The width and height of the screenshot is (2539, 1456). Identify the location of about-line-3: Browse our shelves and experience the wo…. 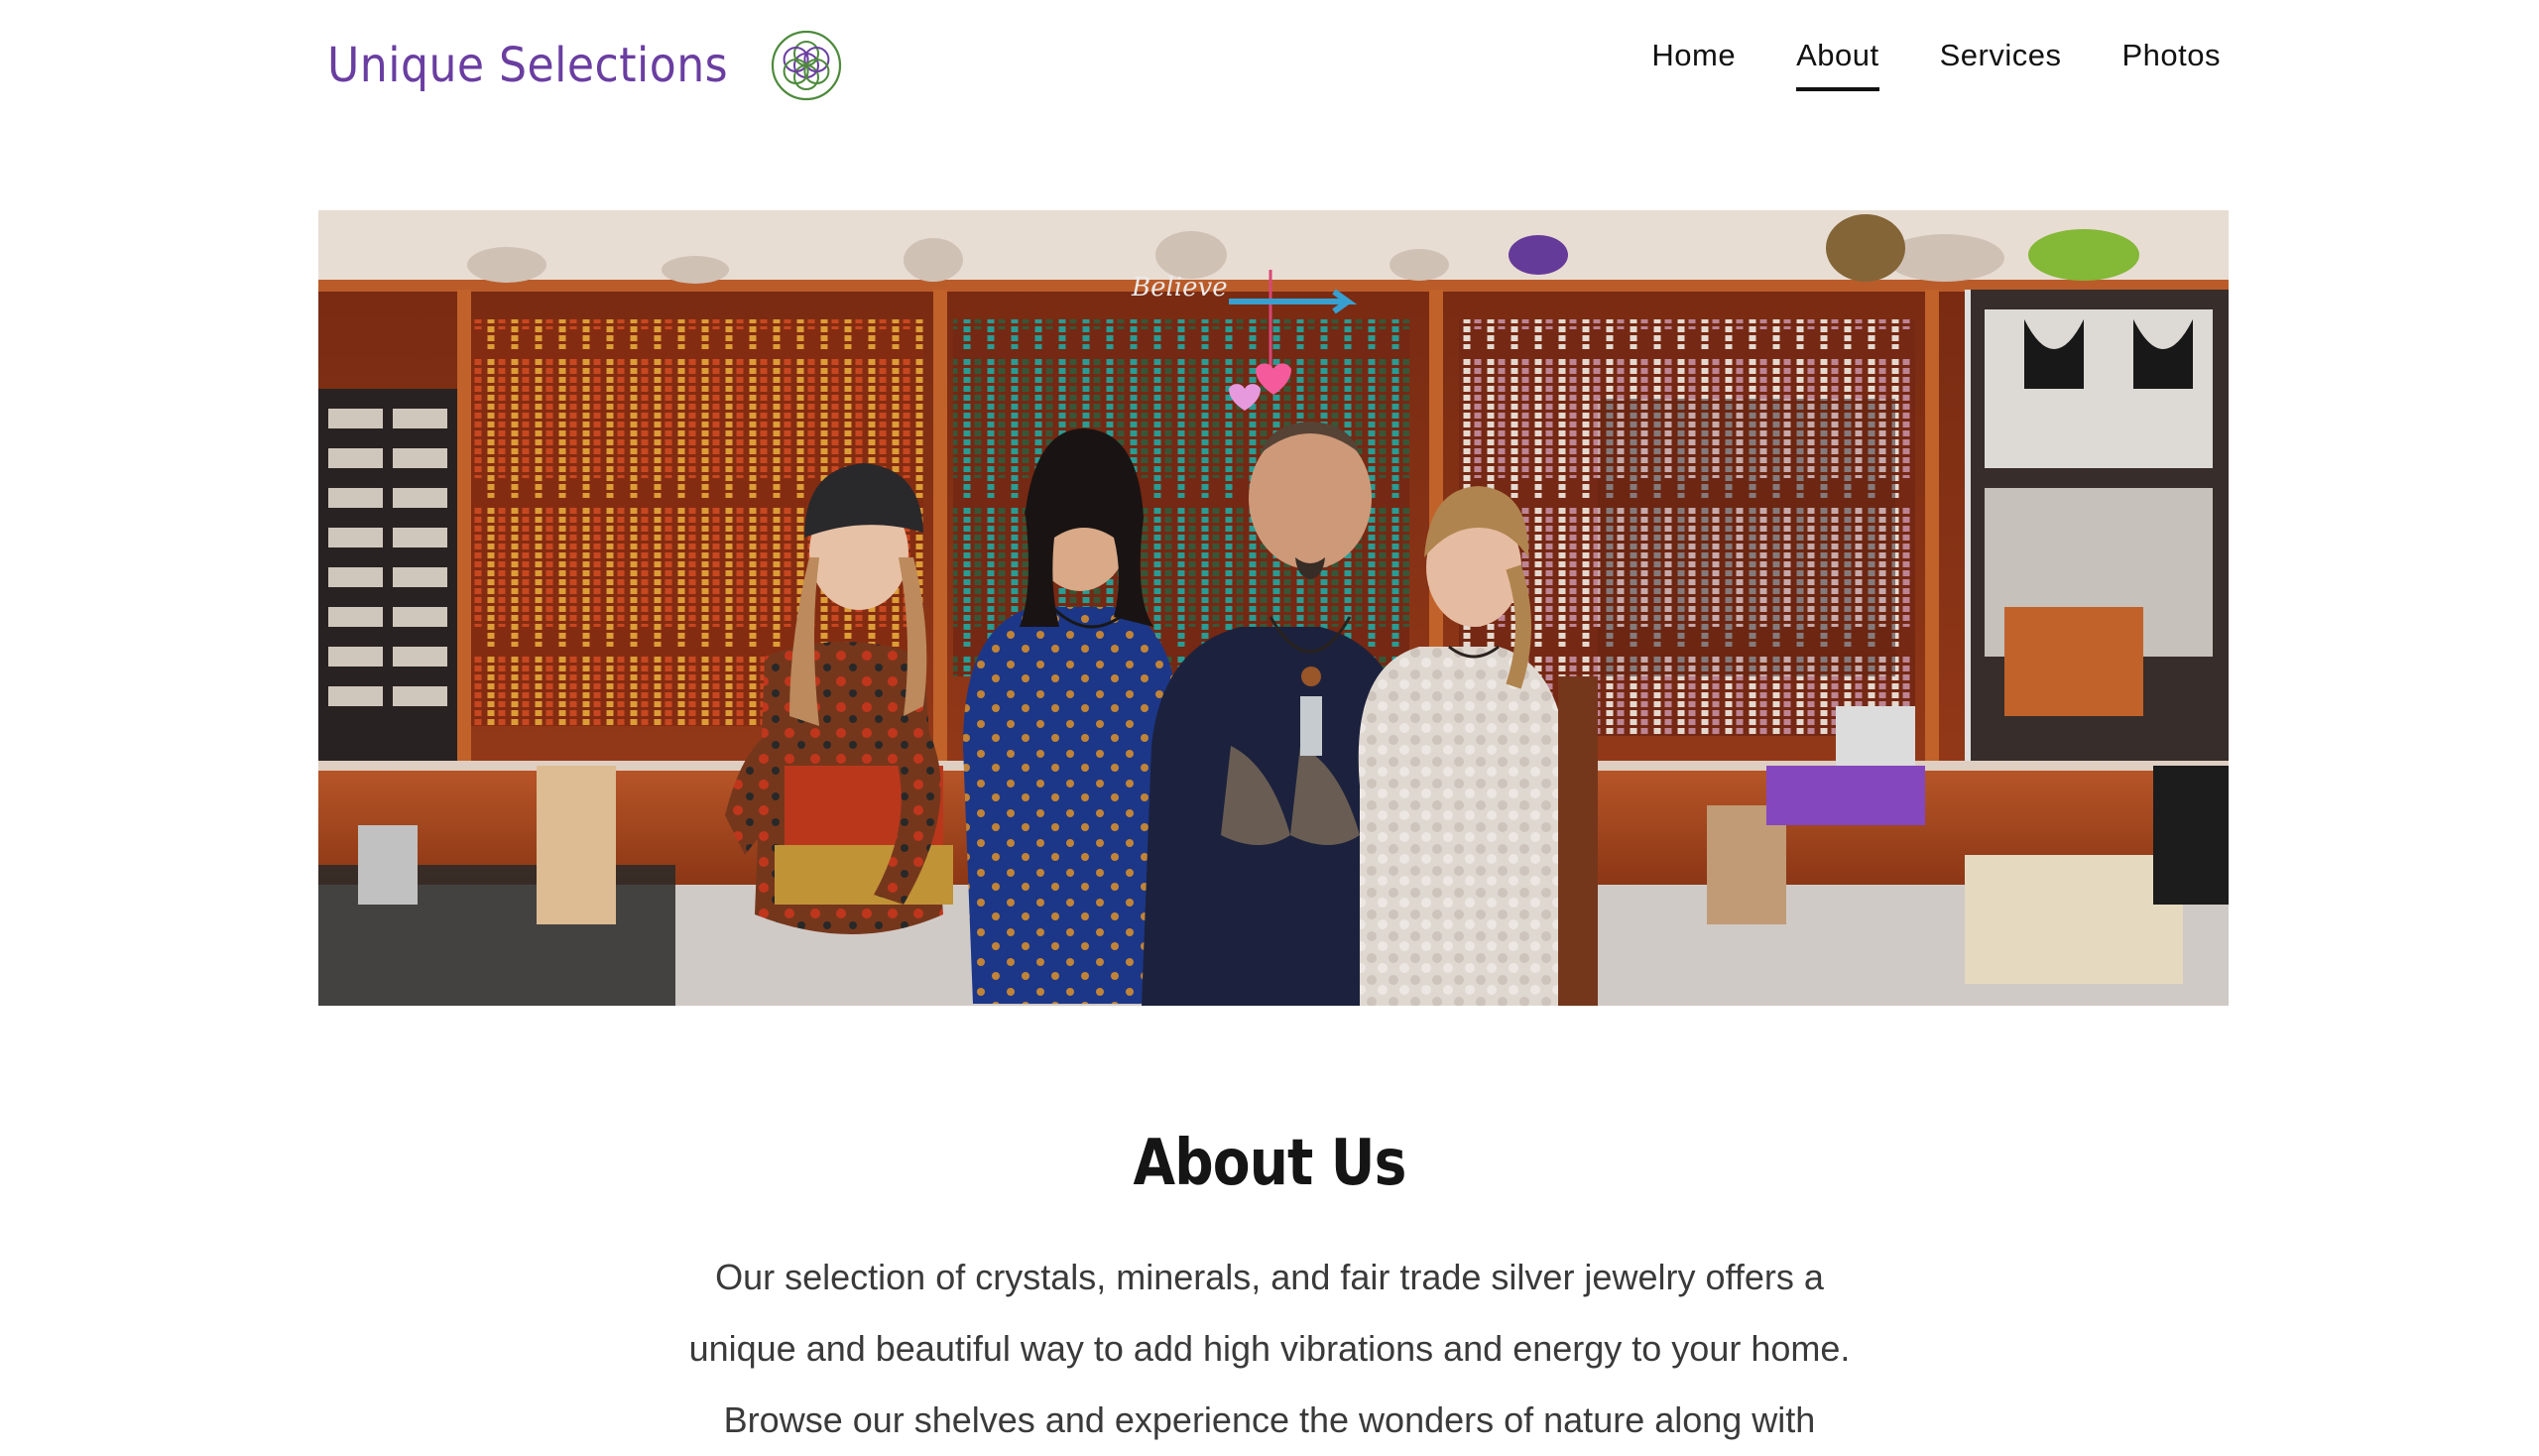
(1269, 1419).